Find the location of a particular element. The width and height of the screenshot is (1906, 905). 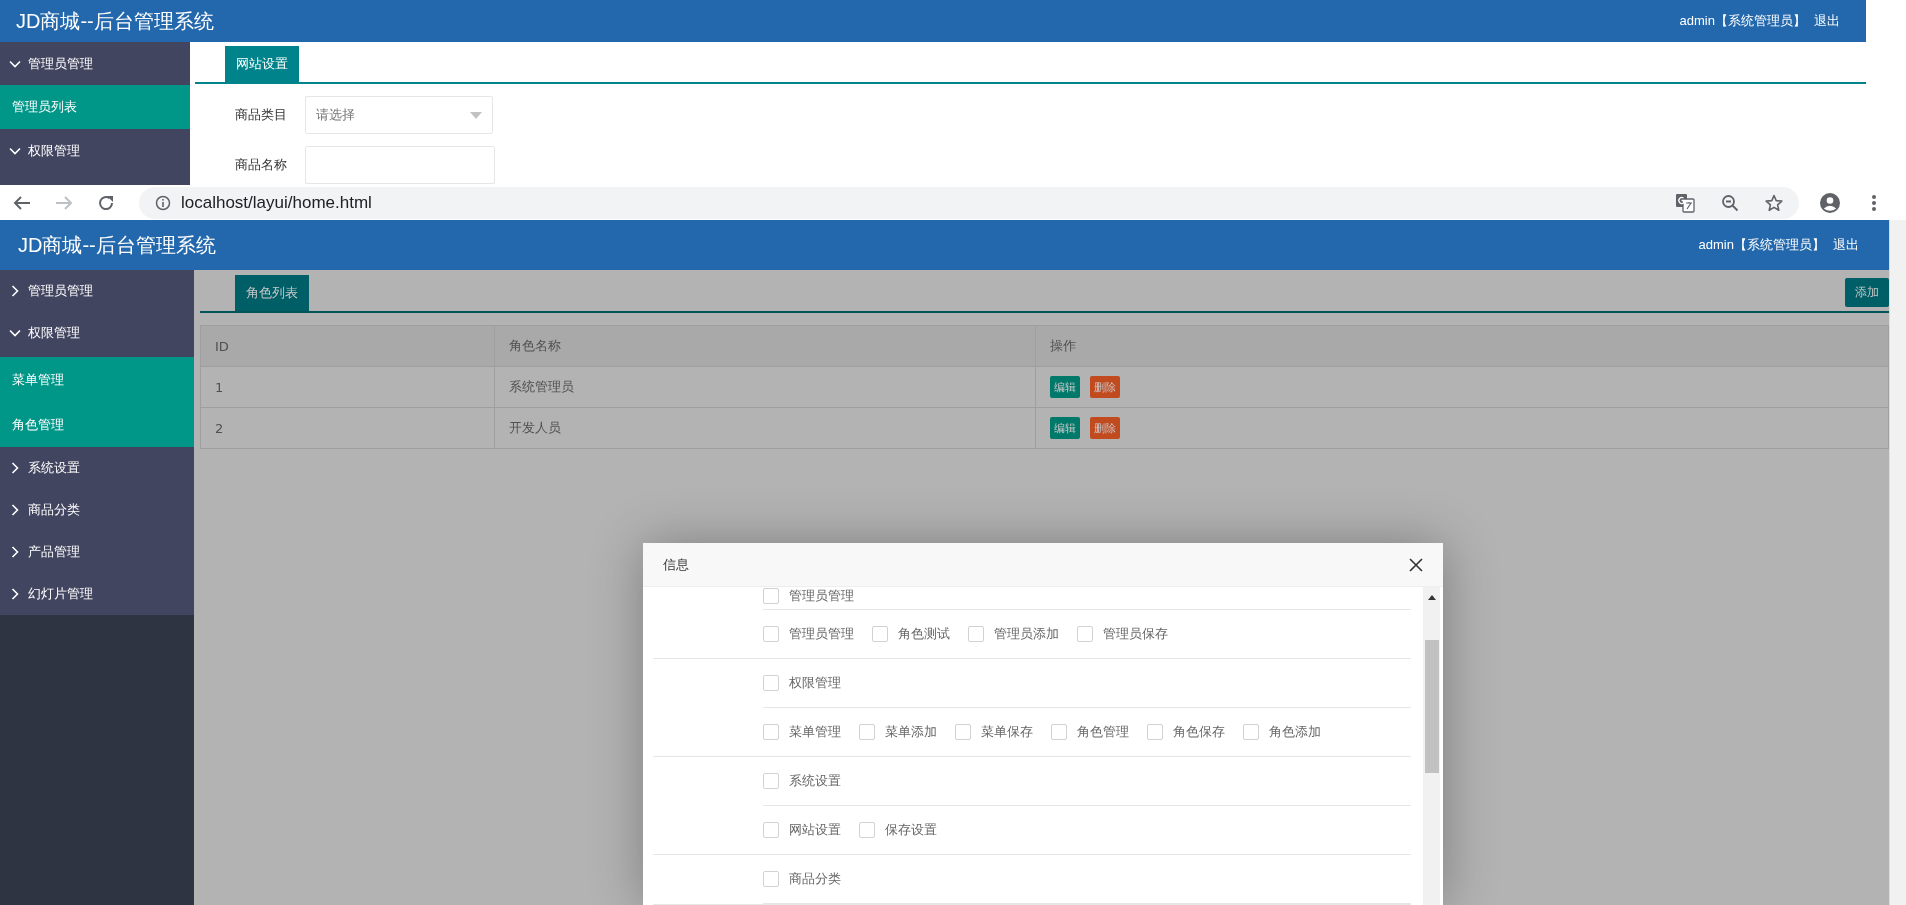

sidebar-item: 商品分类 is located at coordinates (97, 510).